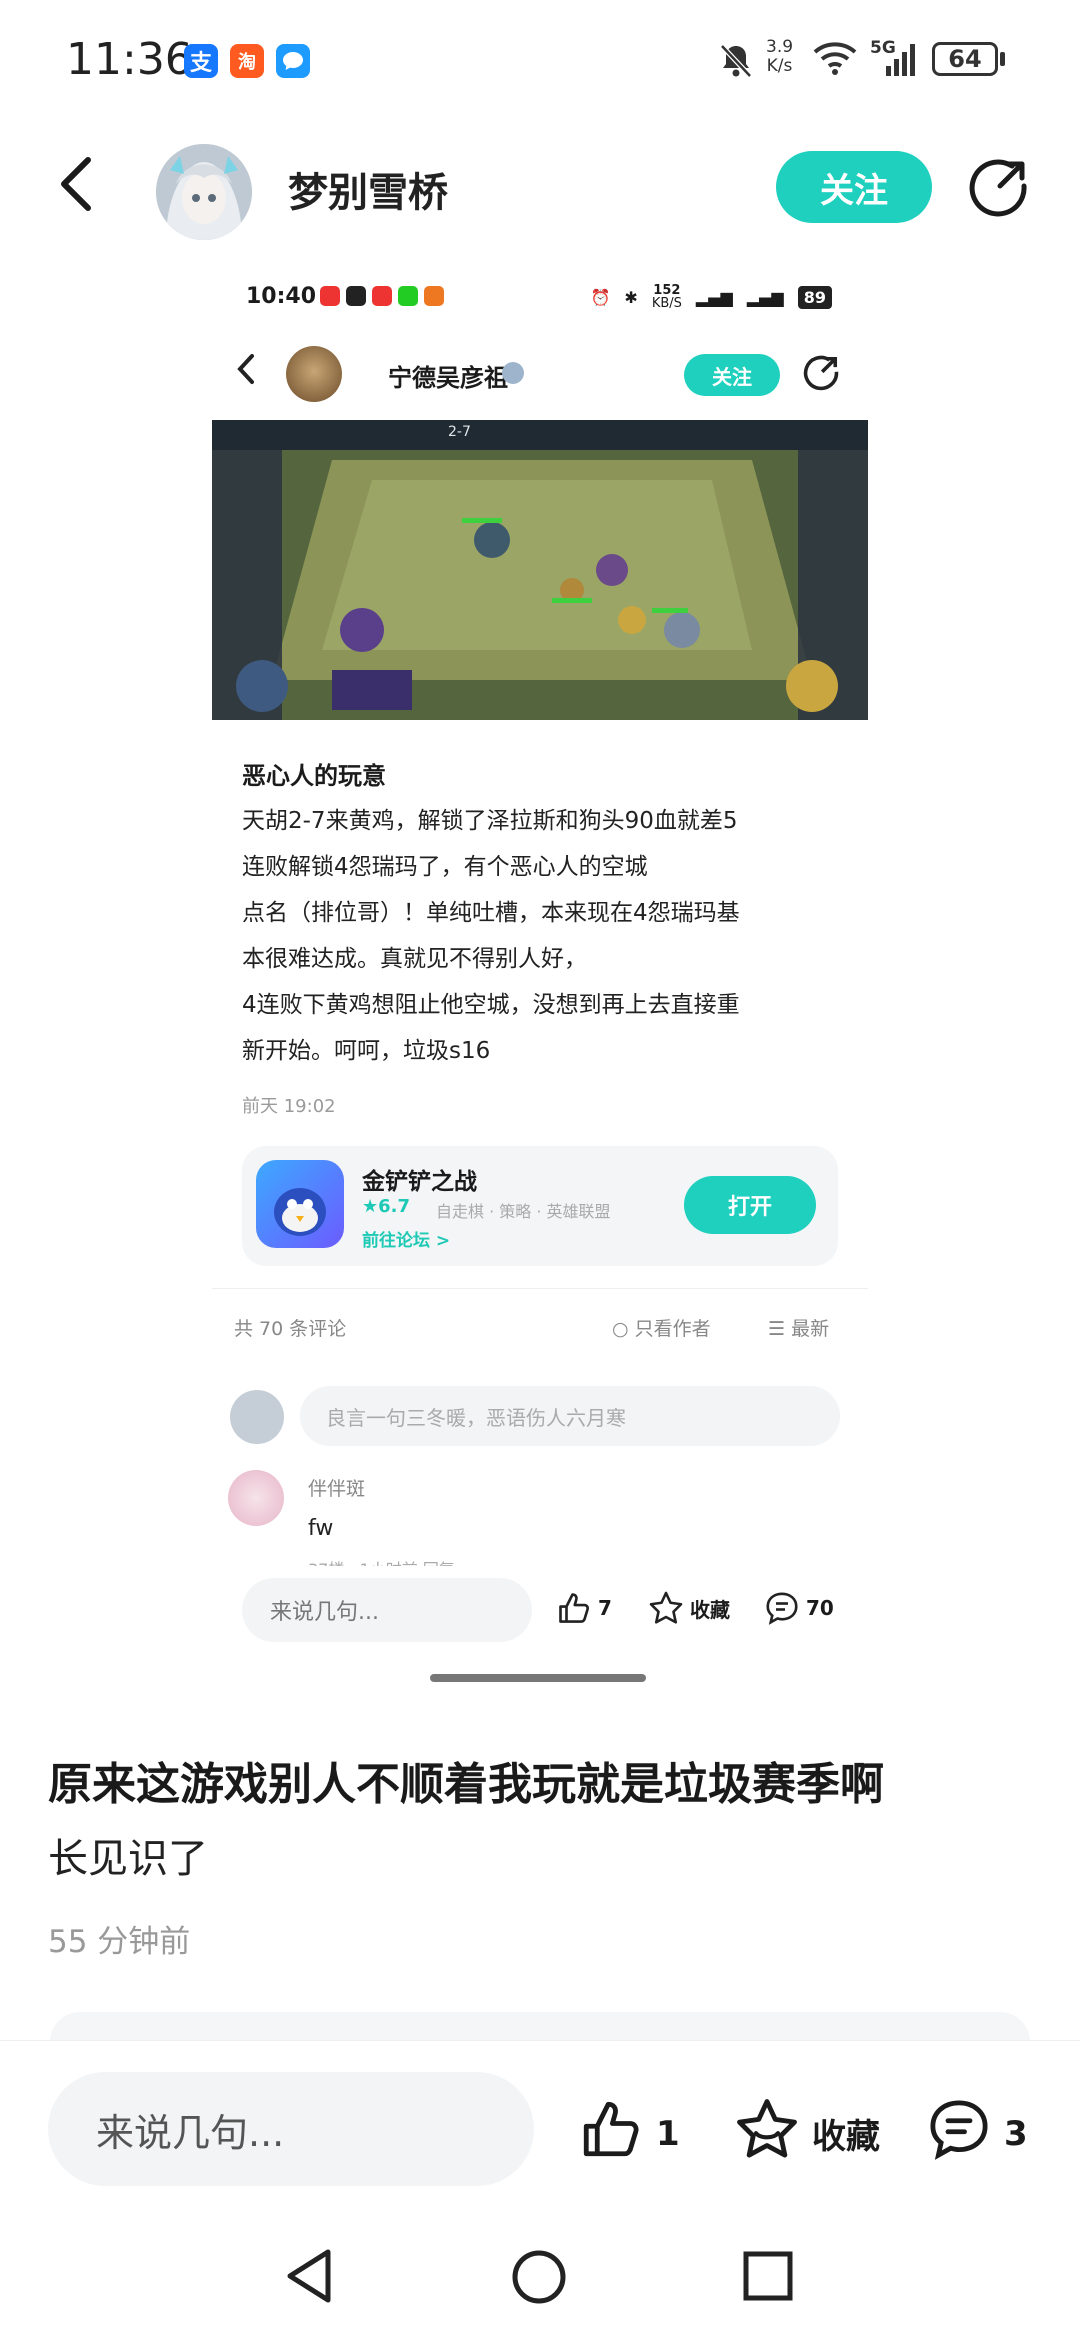  Describe the element at coordinates (750, 1205) in the screenshot. I see `game-open-button: 打开` at that location.